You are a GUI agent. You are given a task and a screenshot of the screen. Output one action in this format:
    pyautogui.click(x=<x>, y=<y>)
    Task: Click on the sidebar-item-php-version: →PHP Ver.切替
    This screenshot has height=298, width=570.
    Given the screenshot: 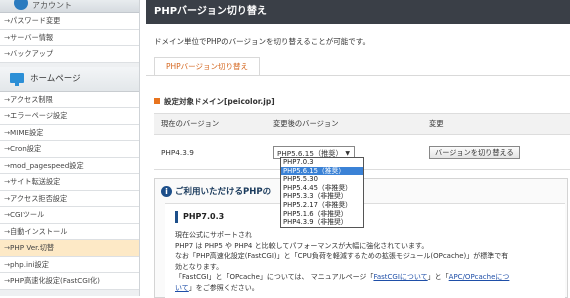 What is the action you would take?
    pyautogui.click(x=69, y=248)
    